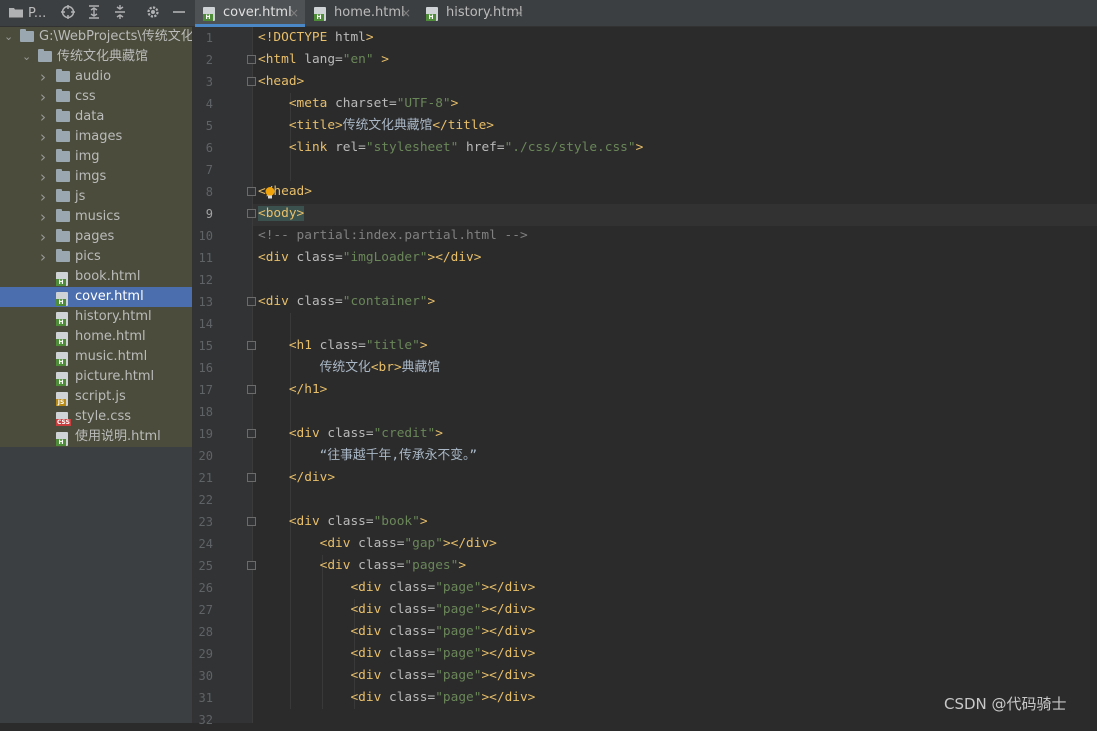 Image resolution: width=1097 pixels, height=731 pixels. What do you see at coordinates (346, 302) in the screenshot?
I see `code-line: <div class="container">` at bounding box center [346, 302].